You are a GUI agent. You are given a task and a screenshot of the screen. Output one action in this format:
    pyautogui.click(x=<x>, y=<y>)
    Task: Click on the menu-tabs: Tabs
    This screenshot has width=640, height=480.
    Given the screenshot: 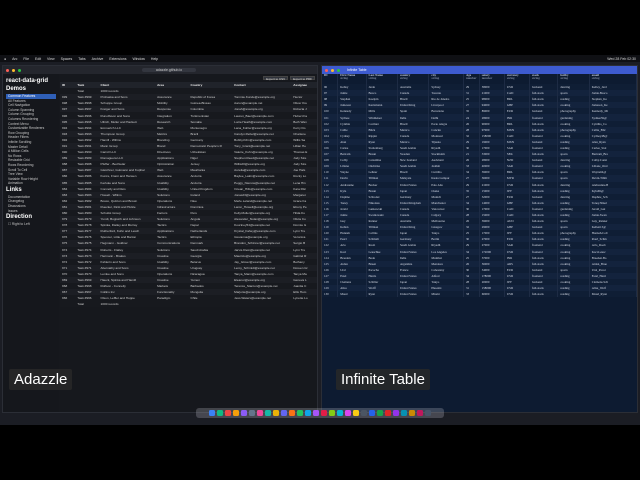 What is the action you would take?
    pyautogui.click(x=81, y=59)
    